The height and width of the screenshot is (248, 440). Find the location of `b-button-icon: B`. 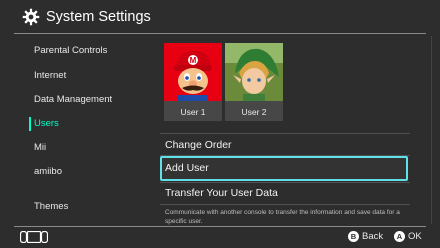

b-button-icon: B is located at coordinates (353, 236).